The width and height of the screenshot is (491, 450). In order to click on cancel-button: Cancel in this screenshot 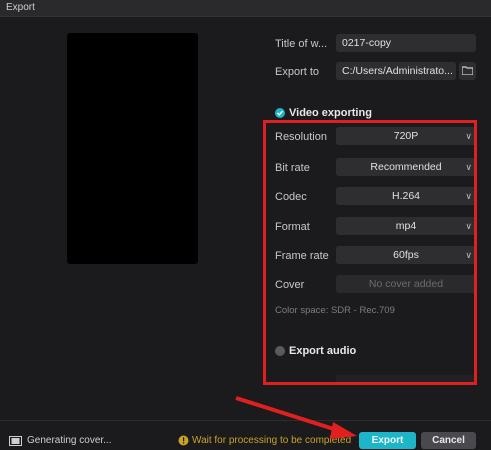, I will do `click(448, 440)`.